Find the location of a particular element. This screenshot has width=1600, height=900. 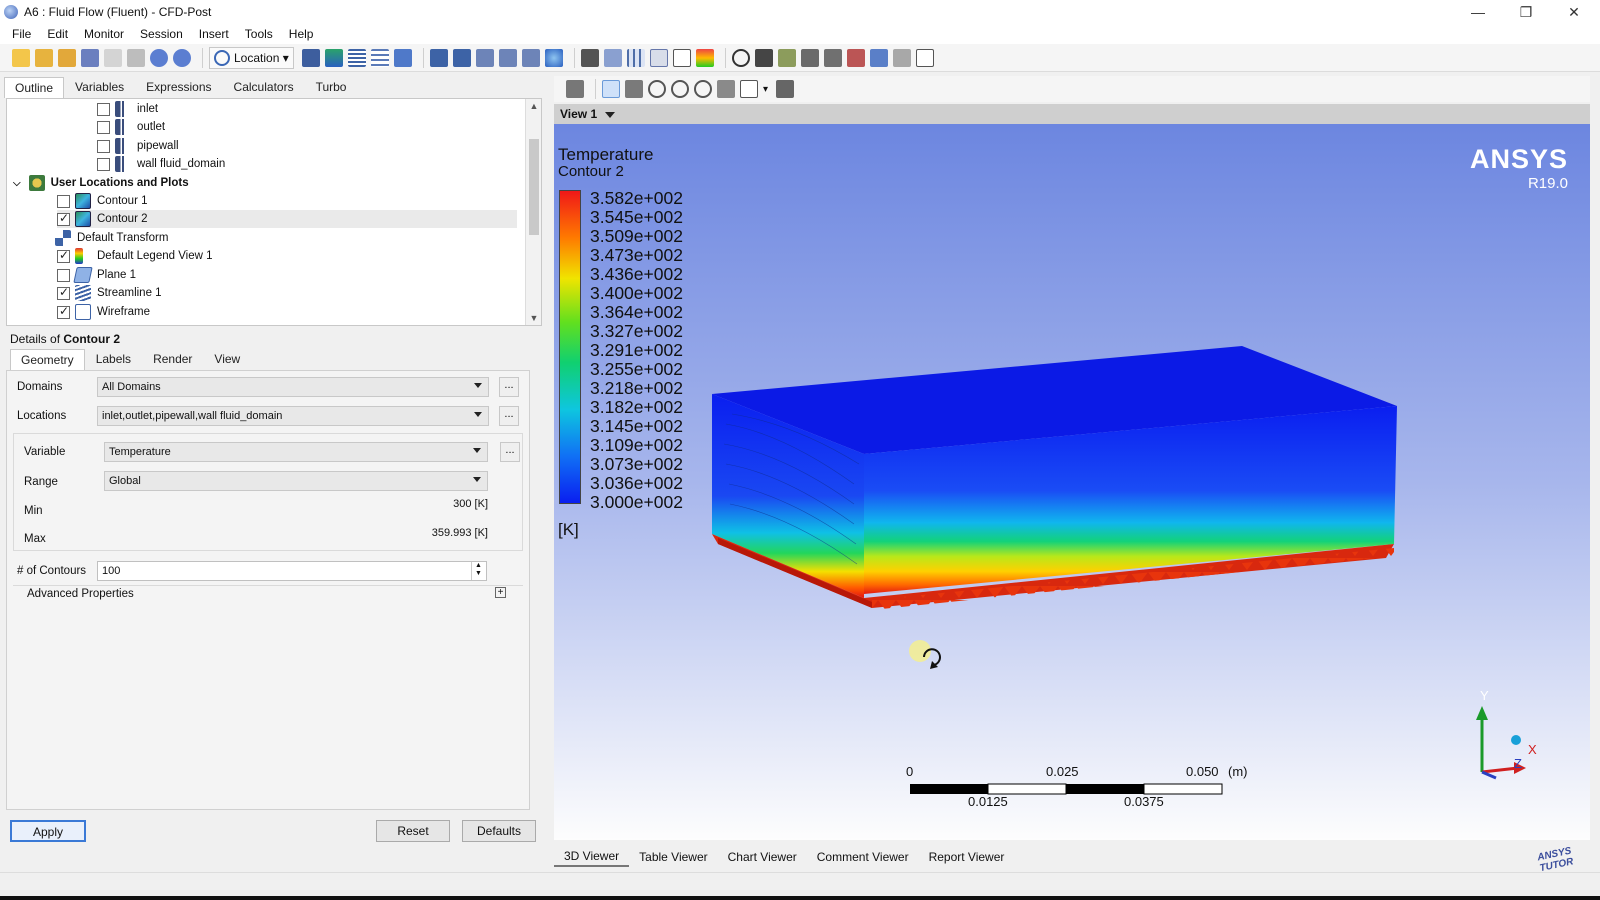

tab-comment-viewer: Comment Viewer is located at coordinates (863, 857).